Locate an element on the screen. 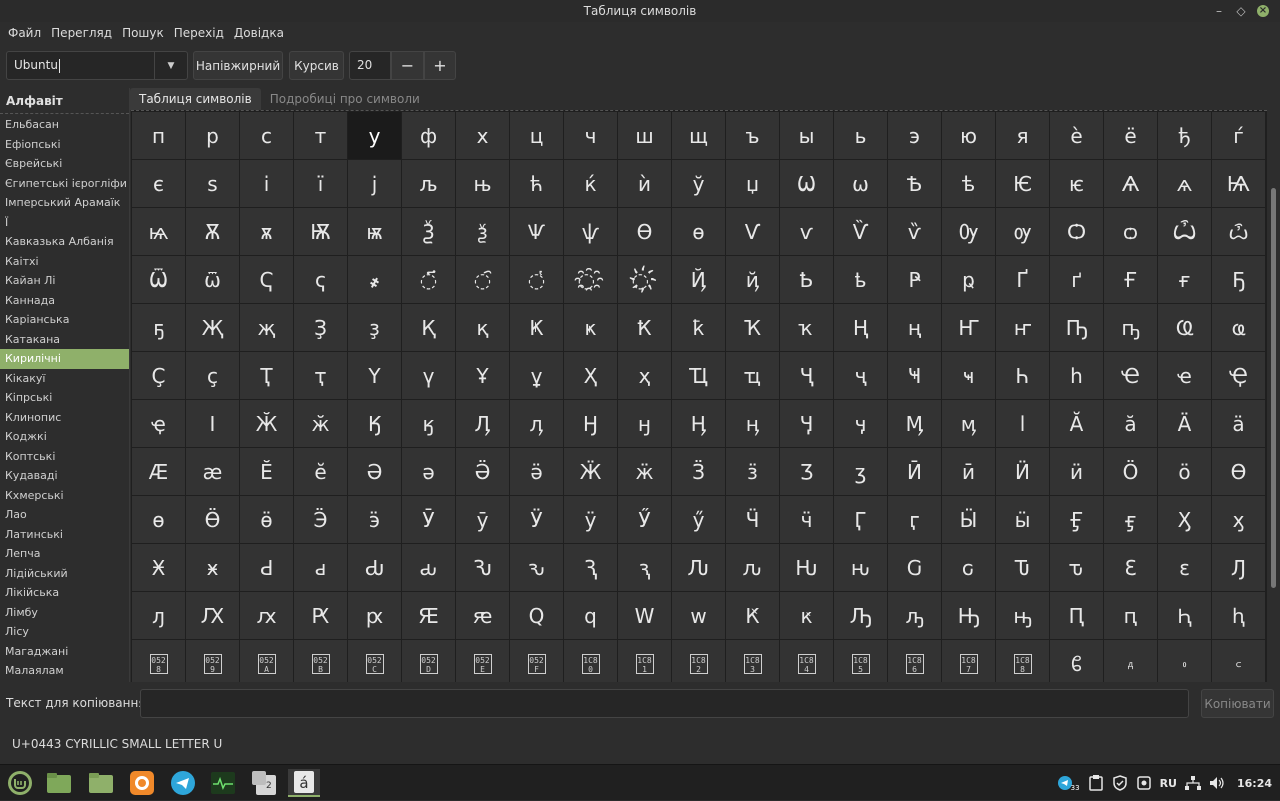 The image size is (1280, 801). character-cell: ӿ is located at coordinates (212, 567).